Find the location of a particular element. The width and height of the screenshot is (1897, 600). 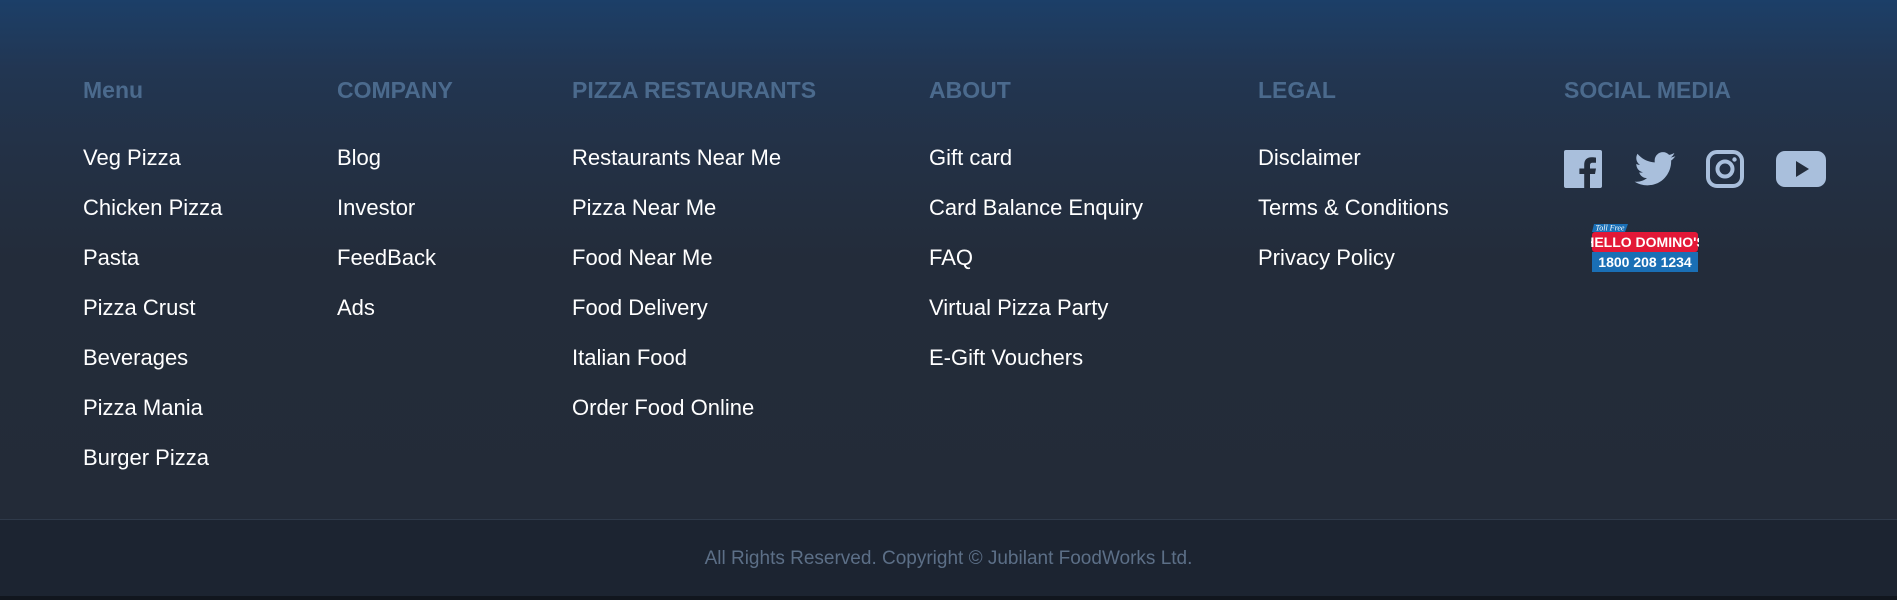

footer-link-italian-food: Italian Food is located at coordinates (694, 369).